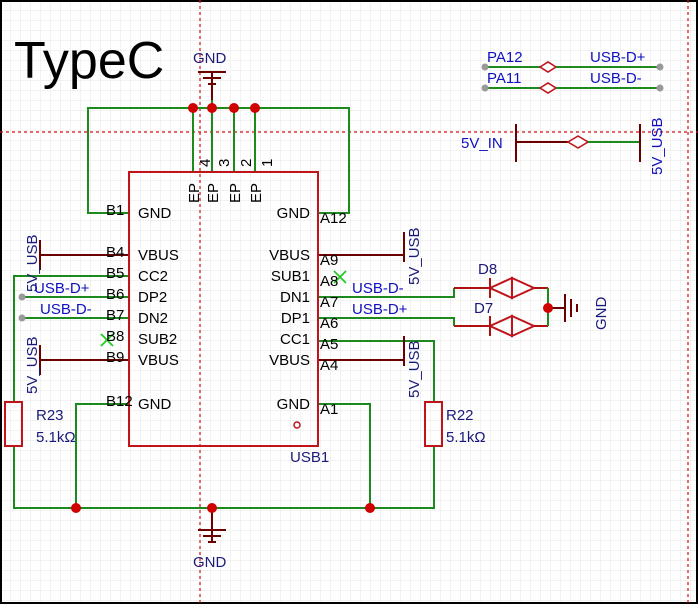 The height and width of the screenshot is (609, 698). I want to click on pin-name-b1: GND, so click(155, 213).